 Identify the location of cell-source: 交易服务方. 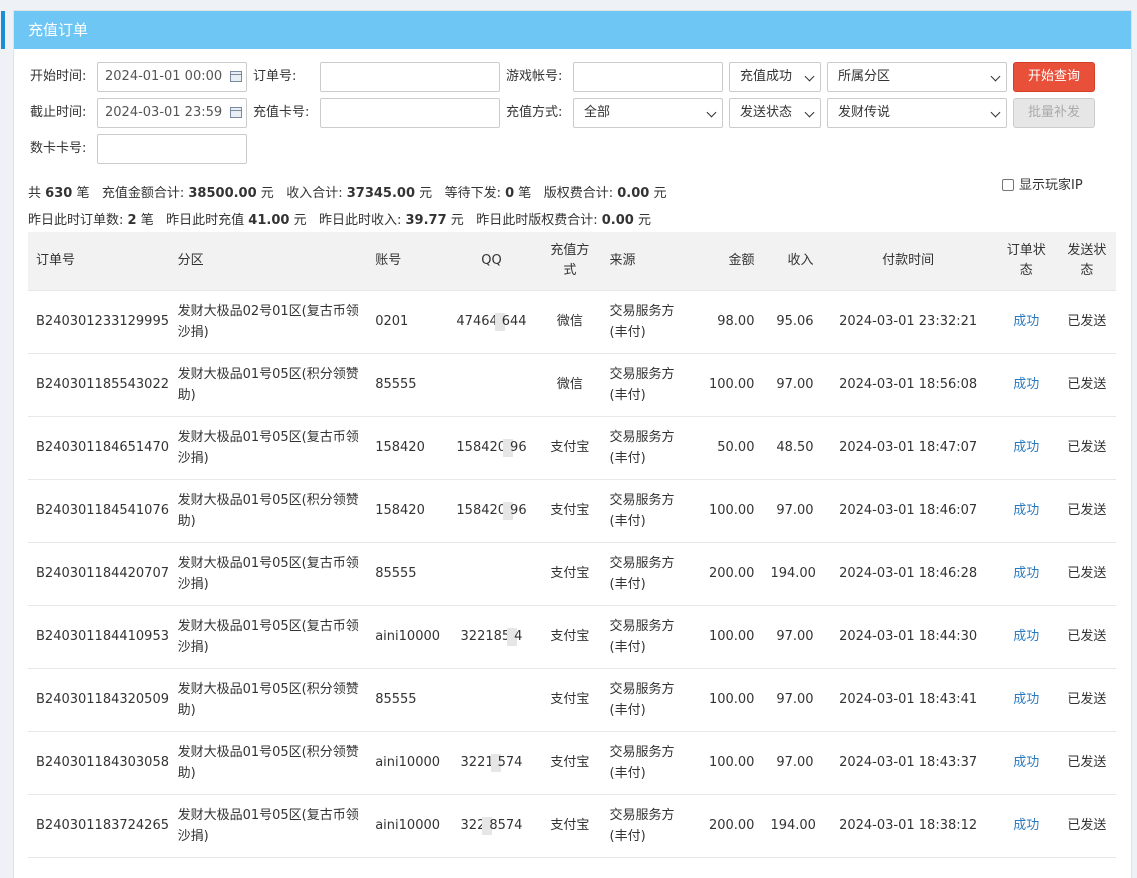
(650, 867).